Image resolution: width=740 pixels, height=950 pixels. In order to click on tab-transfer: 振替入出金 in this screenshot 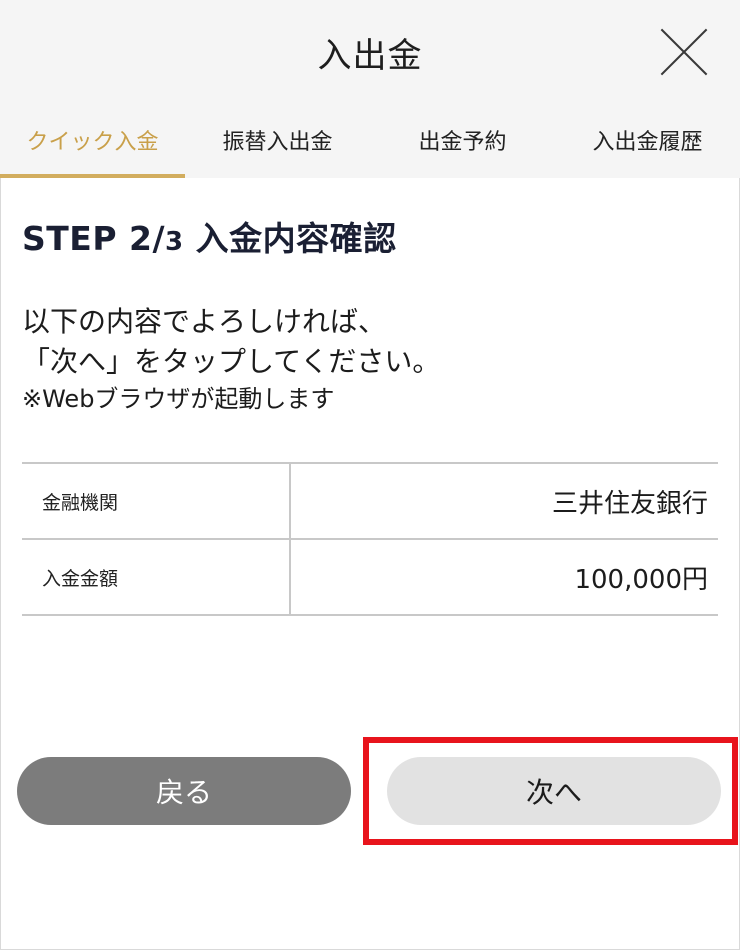, I will do `click(277, 144)`.